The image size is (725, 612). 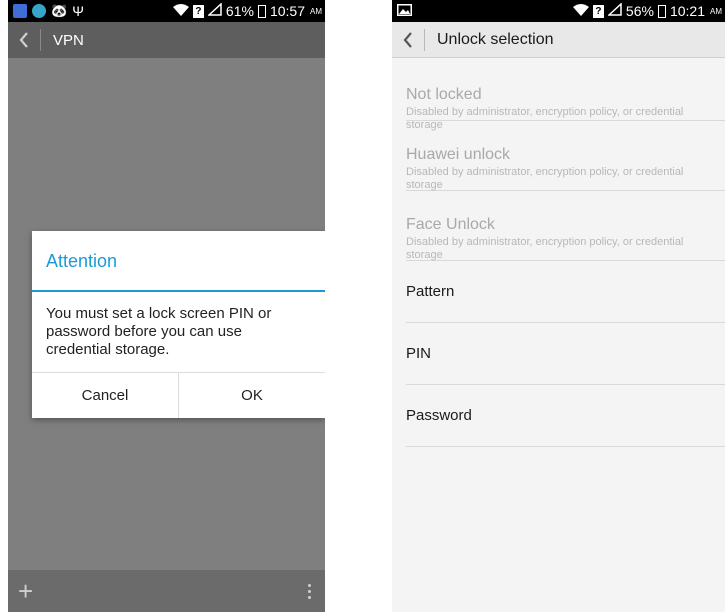 I want to click on cancel-button: Cancel, so click(x=105, y=395).